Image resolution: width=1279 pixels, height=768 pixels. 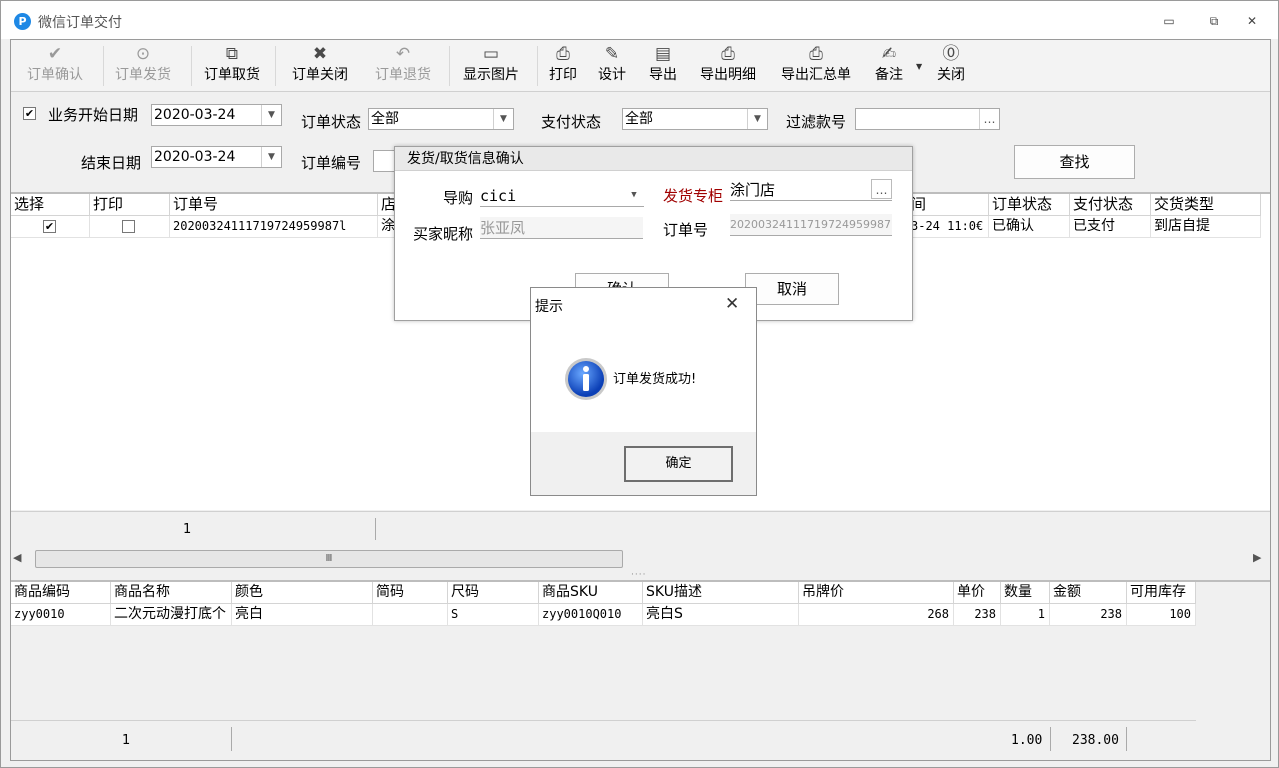 I want to click on toolbar-icon: ⧉, so click(x=232, y=54).